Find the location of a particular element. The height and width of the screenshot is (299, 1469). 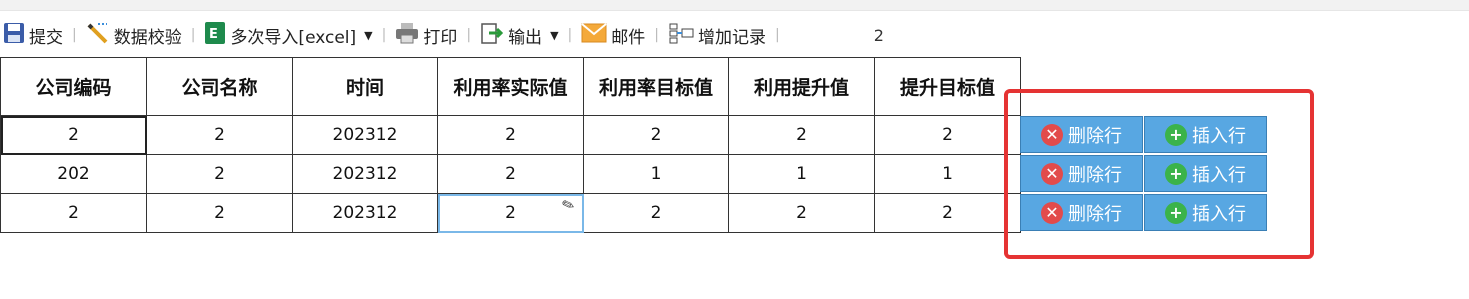

validate-button: 数据校验 is located at coordinates (134, 35).